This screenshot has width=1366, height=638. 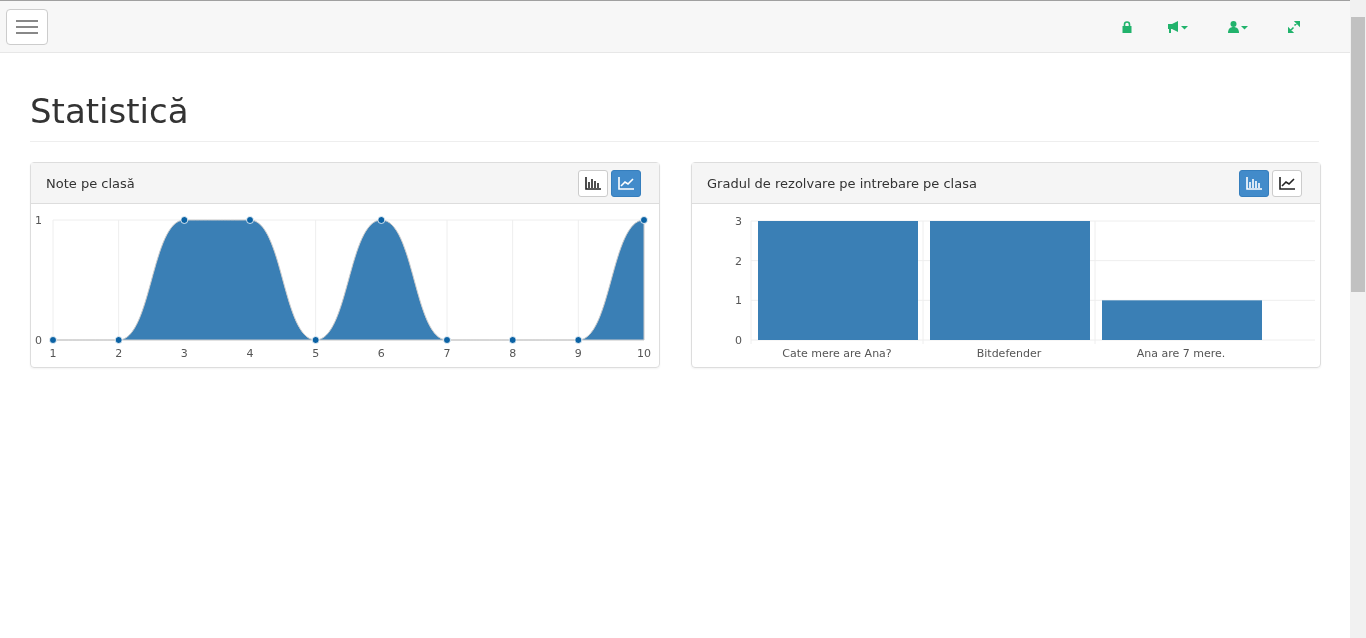 I want to click on y-tick-label: 2, so click(x=738, y=261).